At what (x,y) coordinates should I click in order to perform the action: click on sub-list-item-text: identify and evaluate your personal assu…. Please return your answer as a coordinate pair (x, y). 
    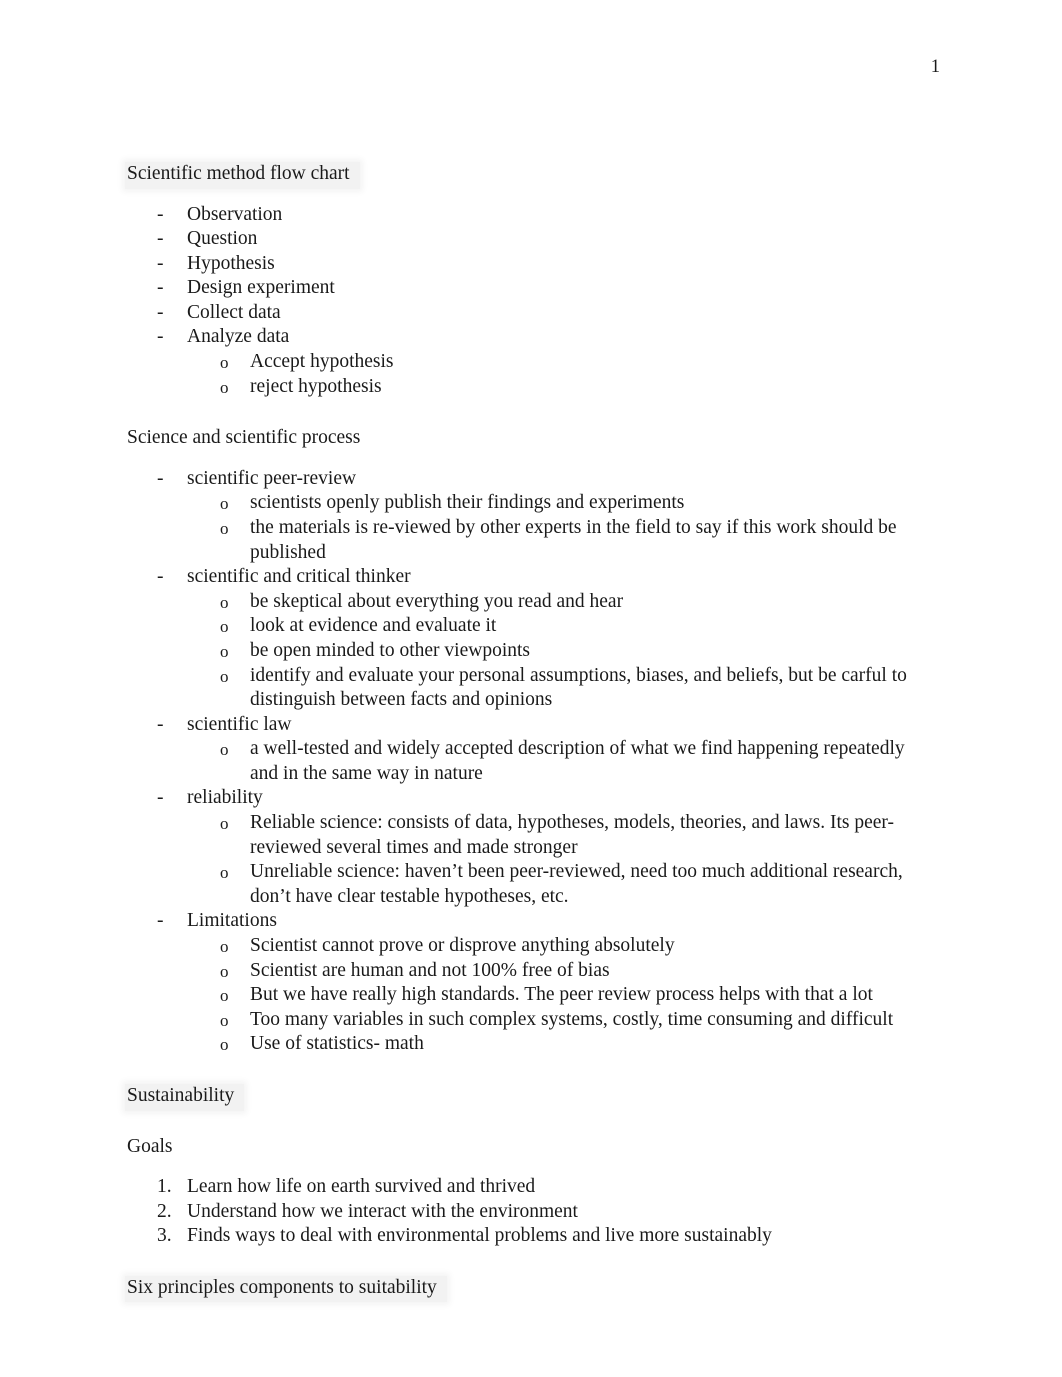
    Looking at the image, I should click on (578, 687).